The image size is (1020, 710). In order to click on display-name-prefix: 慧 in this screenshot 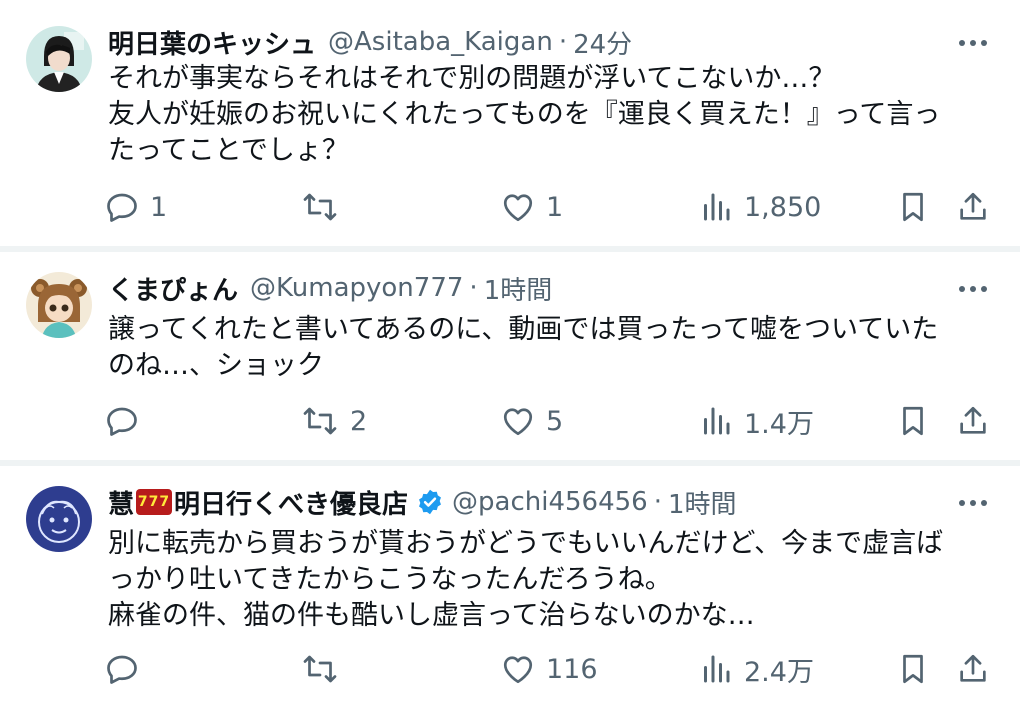, I will do `click(121, 502)`.